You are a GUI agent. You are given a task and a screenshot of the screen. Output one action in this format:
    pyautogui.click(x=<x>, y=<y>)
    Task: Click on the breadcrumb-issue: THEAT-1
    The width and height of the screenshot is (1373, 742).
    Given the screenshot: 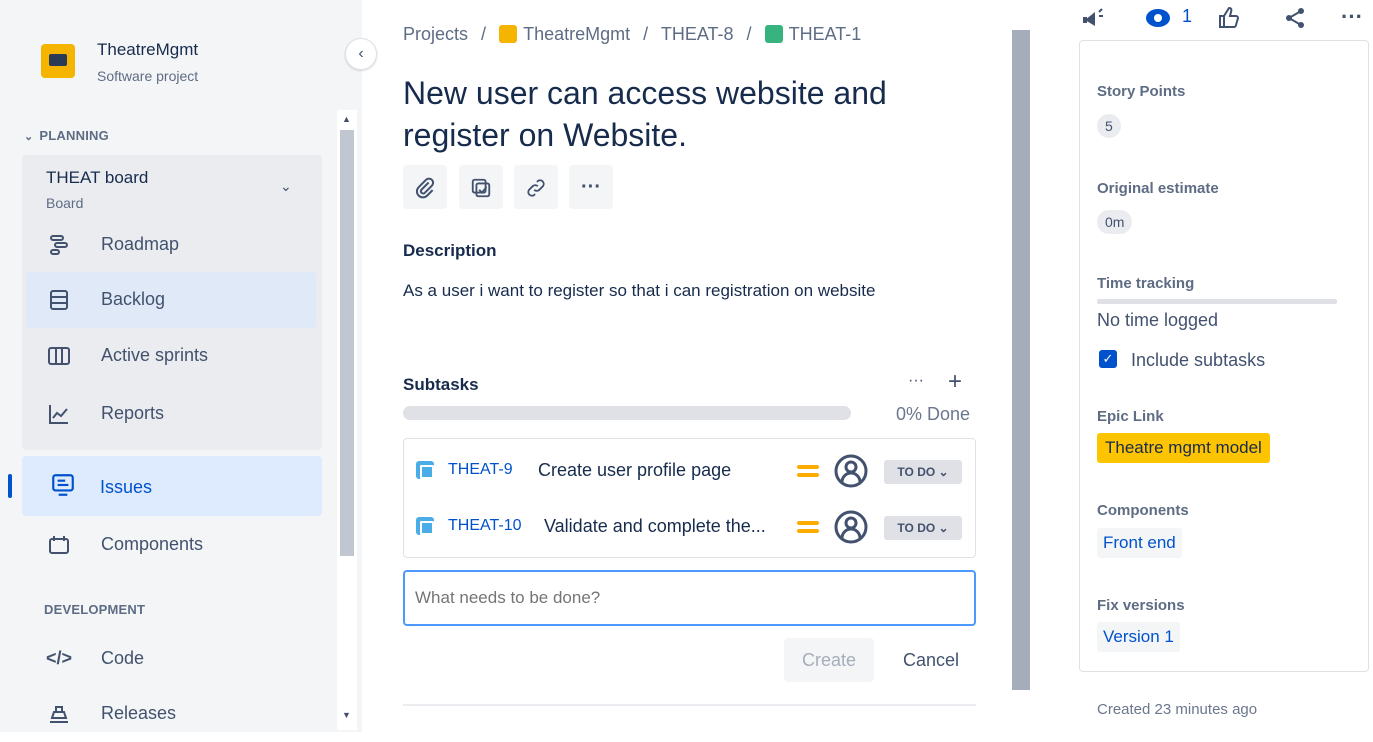 What is the action you would take?
    pyautogui.click(x=825, y=34)
    